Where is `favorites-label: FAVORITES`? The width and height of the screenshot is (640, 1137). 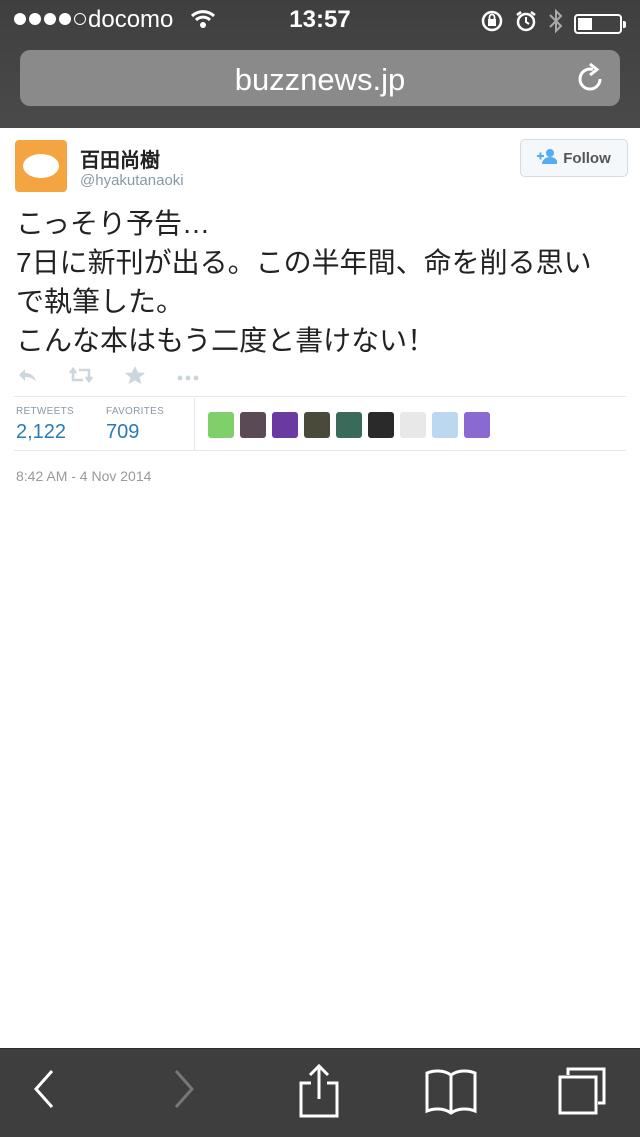
favorites-label: FAVORITES is located at coordinates (135, 411).